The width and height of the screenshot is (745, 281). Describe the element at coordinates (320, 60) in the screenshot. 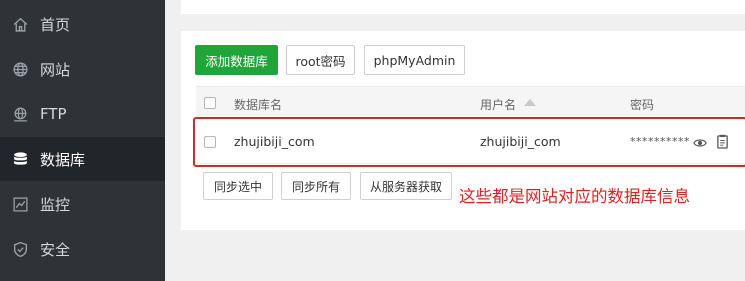

I see `root-password-button: root密码` at that location.